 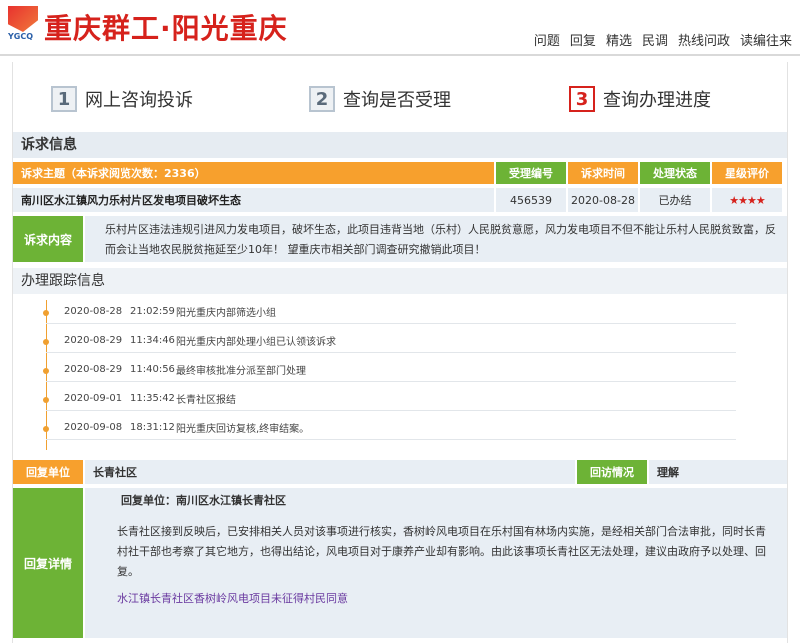 What do you see at coordinates (322, 99) in the screenshot?
I see `step-number: 2` at bounding box center [322, 99].